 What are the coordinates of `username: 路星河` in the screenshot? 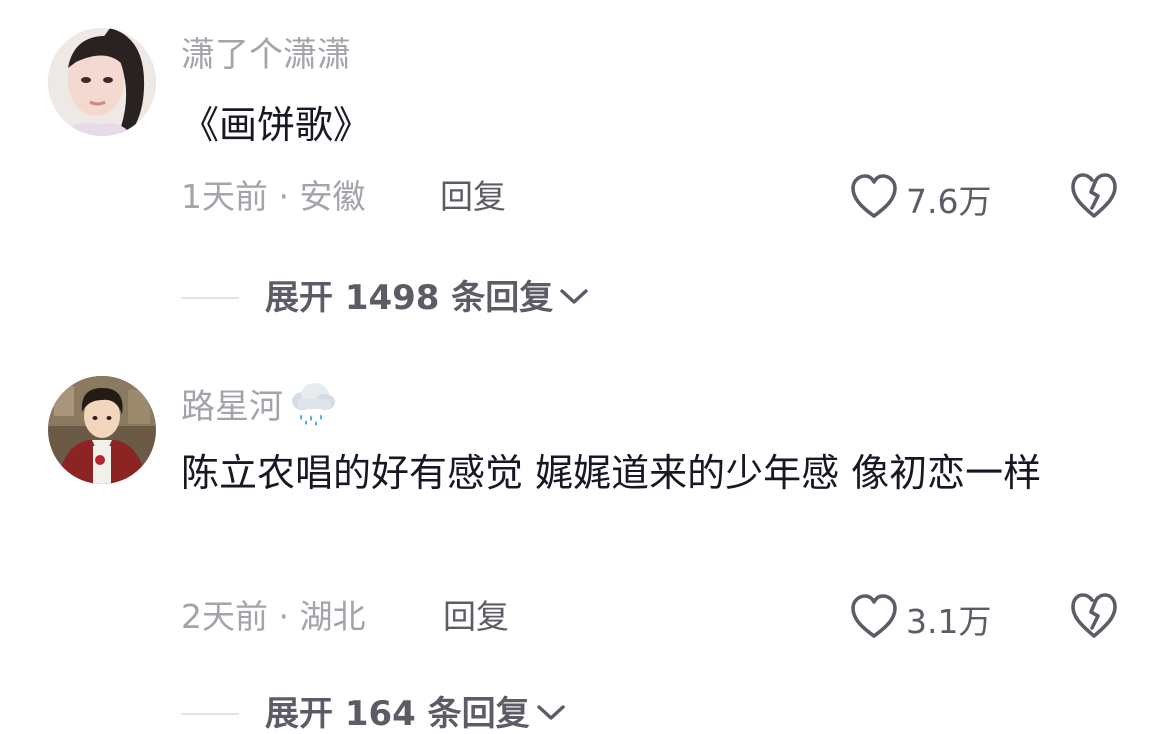 It's located at (259, 408).